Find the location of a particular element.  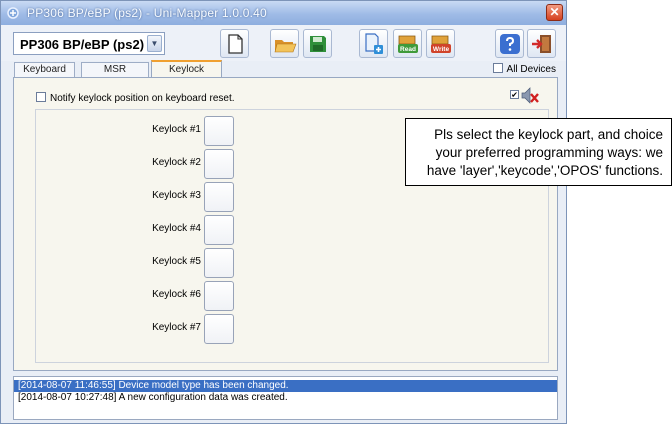

window-title: PP306 BP/eBP (ps2) - Uni-Mapper 1.0.0.40 is located at coordinates (147, 13).